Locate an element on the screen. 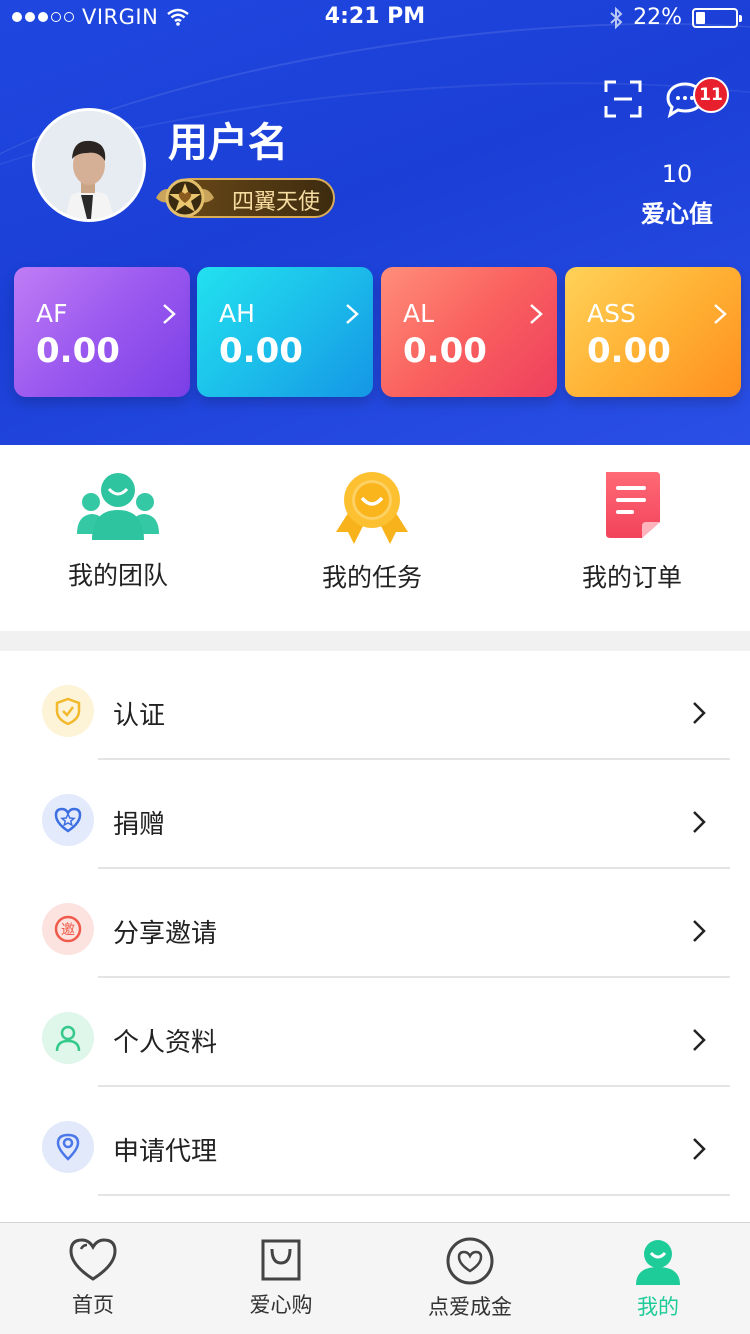 The width and height of the screenshot is (750, 1334). quick-item-orders: 我的订单 is located at coordinates (632, 532).